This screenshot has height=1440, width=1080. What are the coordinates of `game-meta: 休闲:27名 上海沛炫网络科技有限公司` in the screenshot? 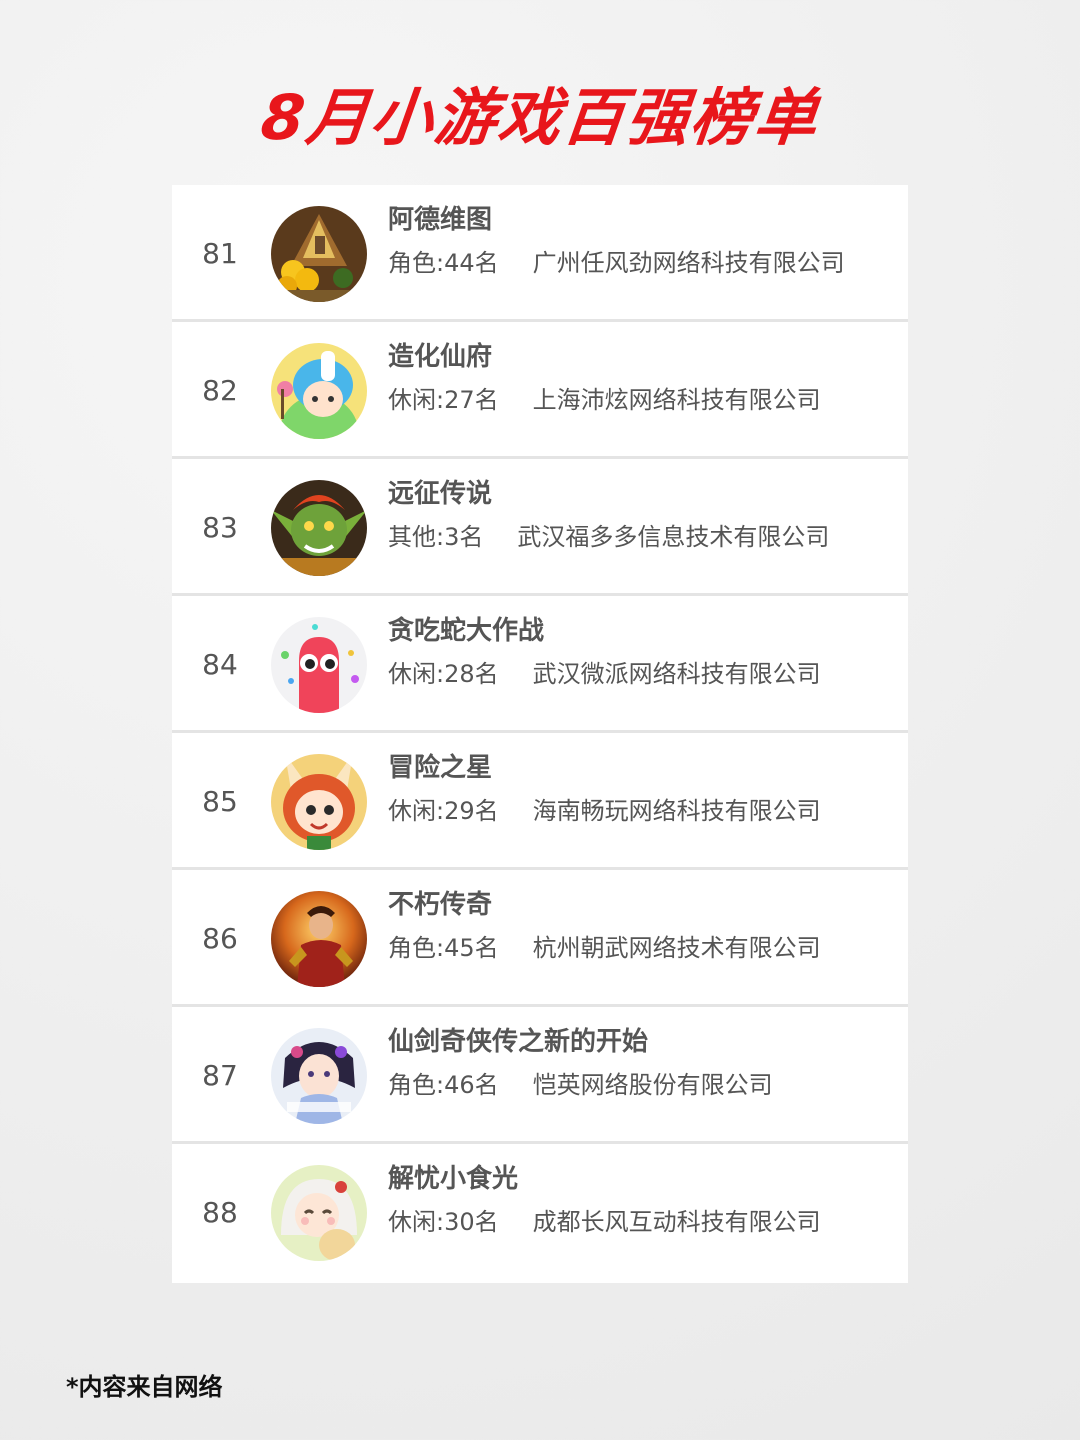 It's located at (604, 397).